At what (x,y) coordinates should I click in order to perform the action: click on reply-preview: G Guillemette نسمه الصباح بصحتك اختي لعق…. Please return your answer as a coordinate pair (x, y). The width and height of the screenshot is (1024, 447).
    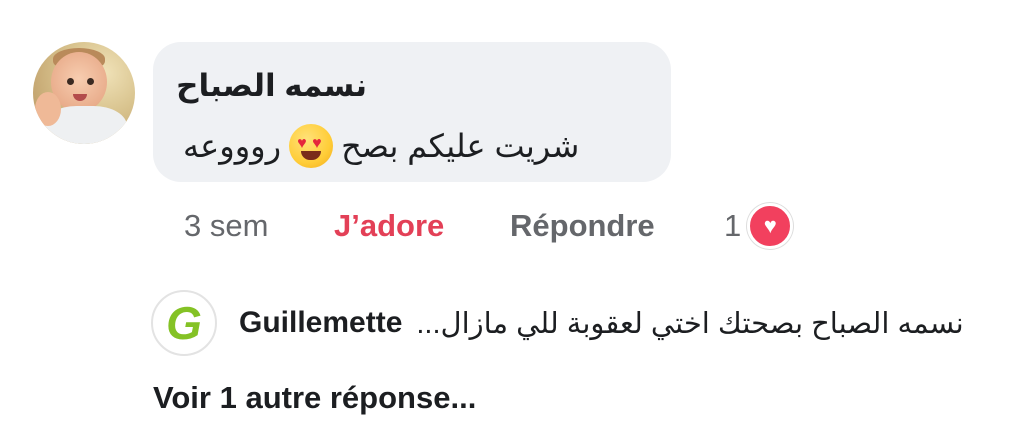
    Looking at the image, I should click on (557, 323).